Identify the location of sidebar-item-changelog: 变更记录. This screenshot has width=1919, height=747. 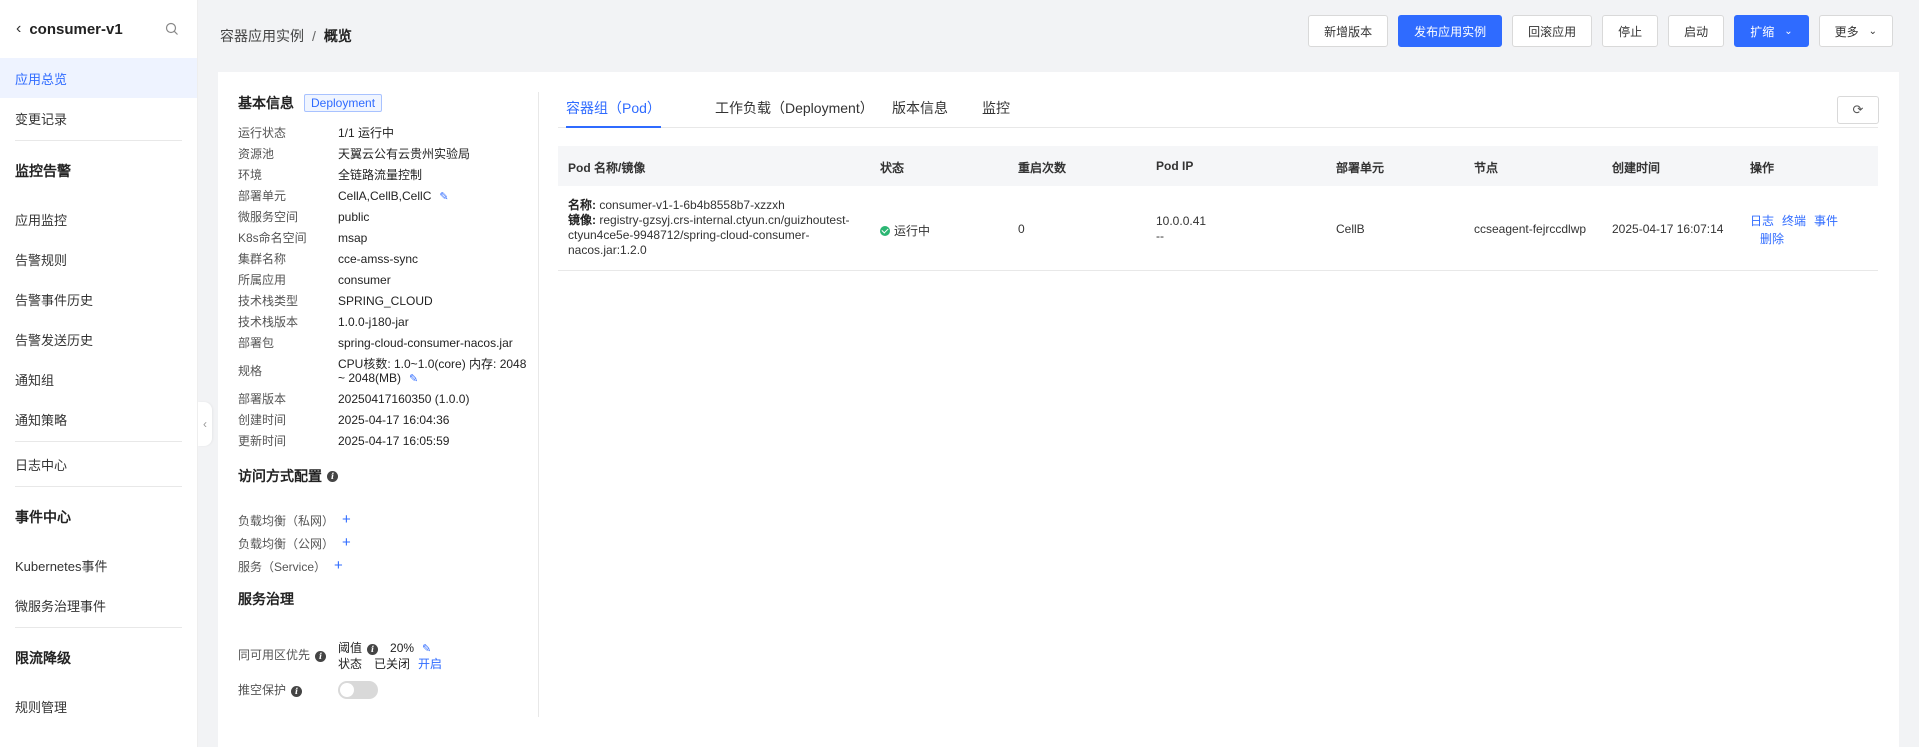
(98, 118).